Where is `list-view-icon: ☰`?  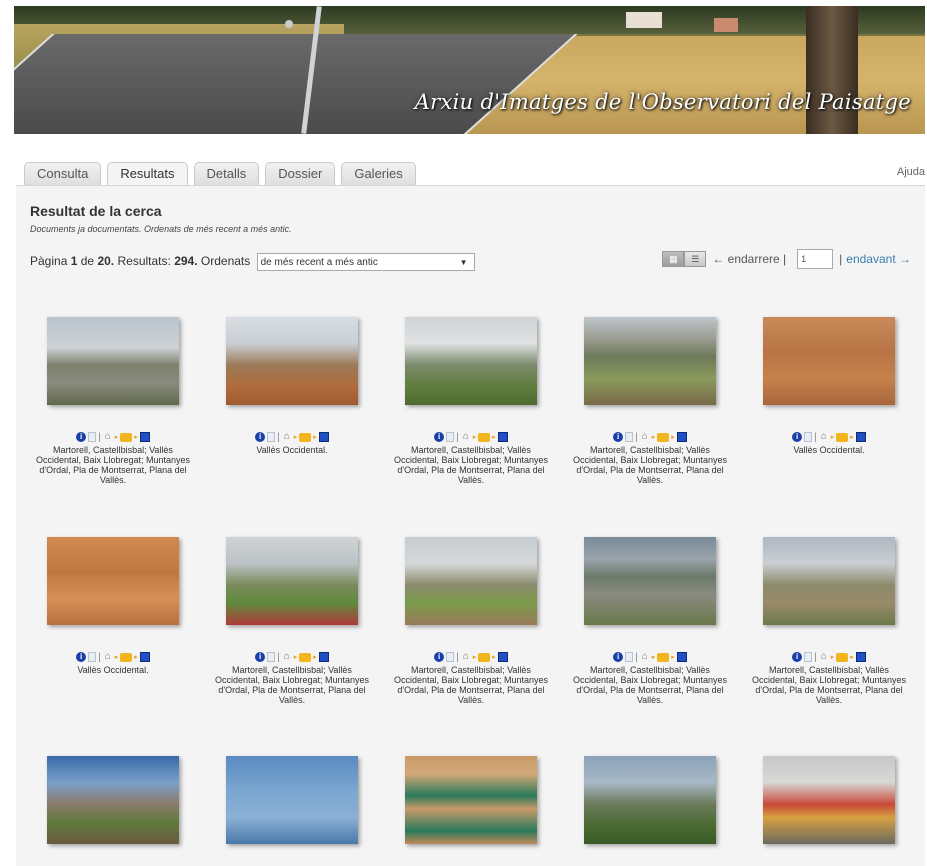 list-view-icon: ☰ is located at coordinates (695, 259).